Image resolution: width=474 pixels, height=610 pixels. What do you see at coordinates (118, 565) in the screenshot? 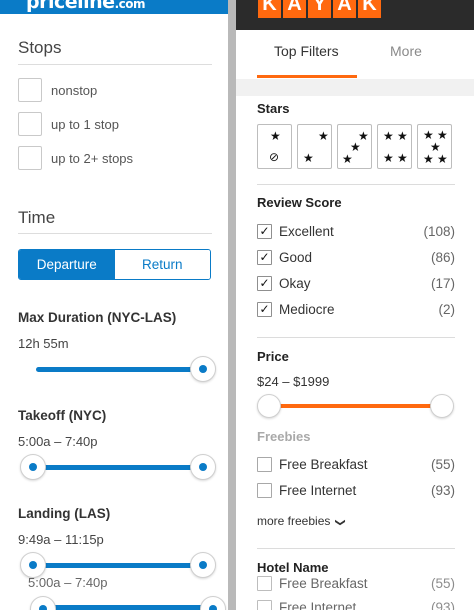
I see `landing-slider-track` at bounding box center [118, 565].